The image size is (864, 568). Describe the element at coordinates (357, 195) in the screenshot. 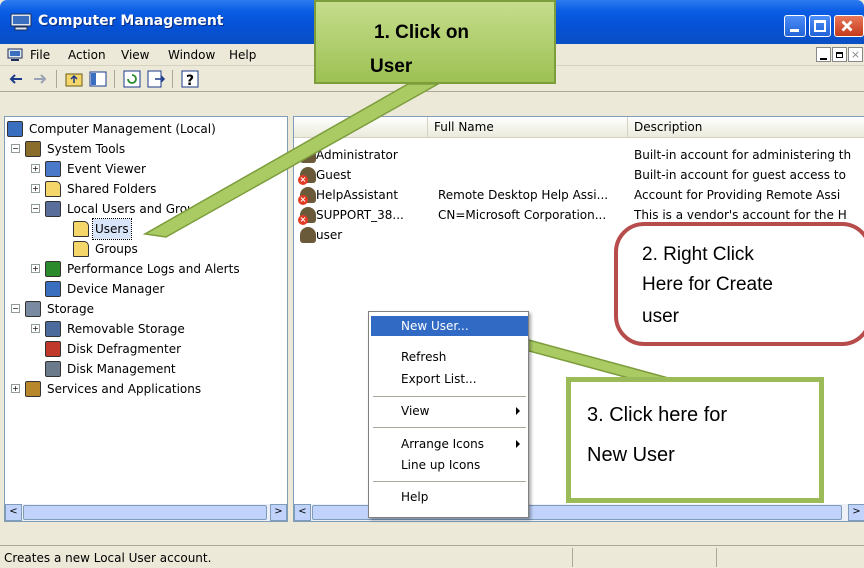

I see `cell-name: HelpAssistant` at that location.